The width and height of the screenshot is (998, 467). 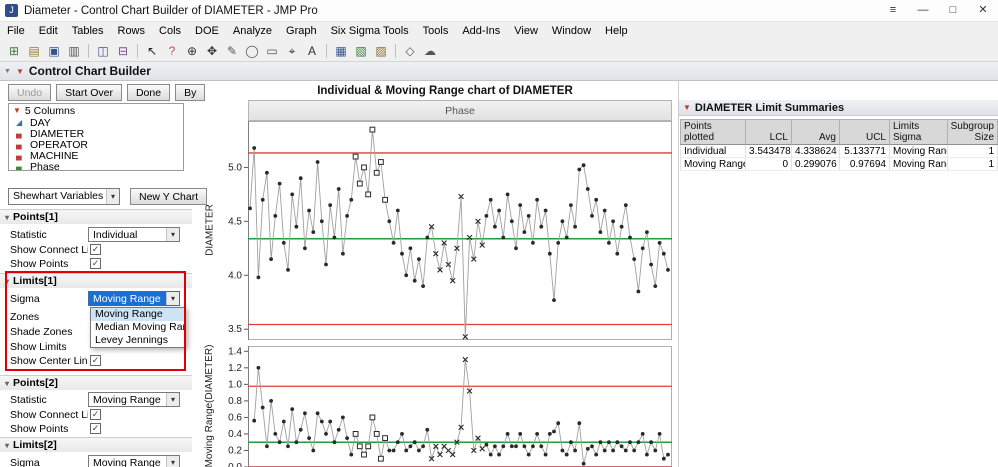 What do you see at coordinates (816, 132) in the screenshot?
I see `column-header-avg: Avg` at bounding box center [816, 132].